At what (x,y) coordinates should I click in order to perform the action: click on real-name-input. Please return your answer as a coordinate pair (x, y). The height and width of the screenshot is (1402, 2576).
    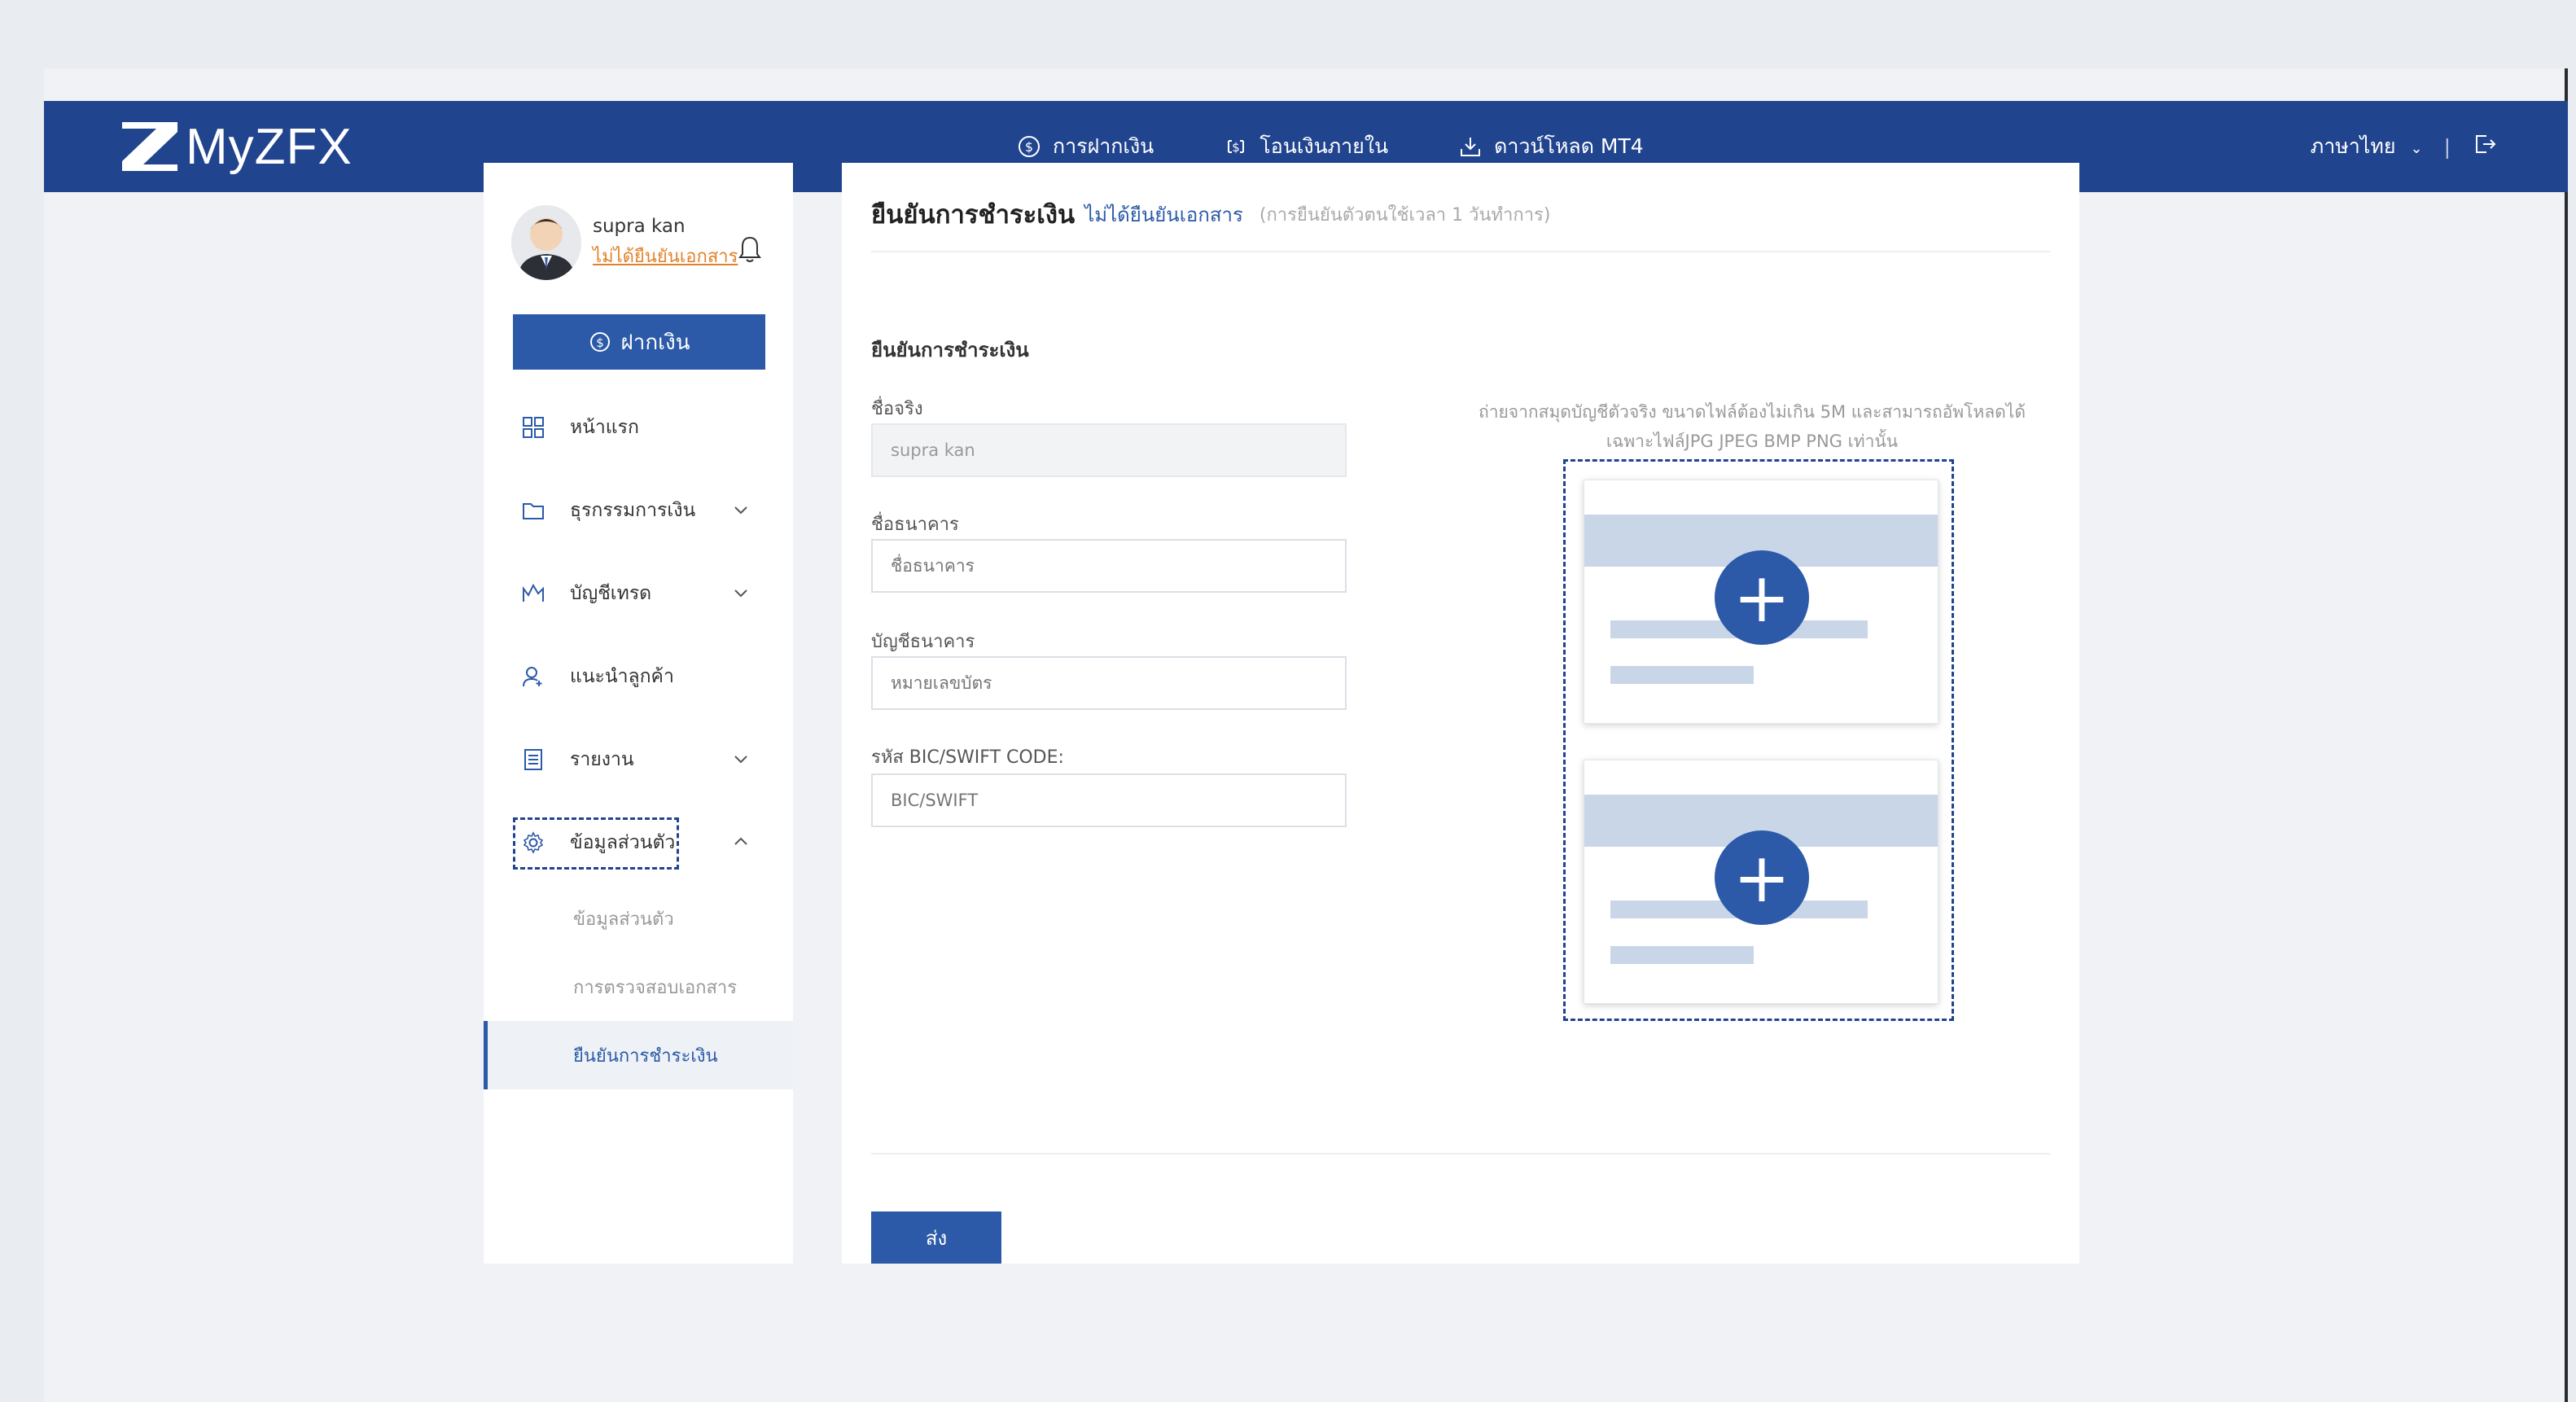
    Looking at the image, I should click on (1109, 450).